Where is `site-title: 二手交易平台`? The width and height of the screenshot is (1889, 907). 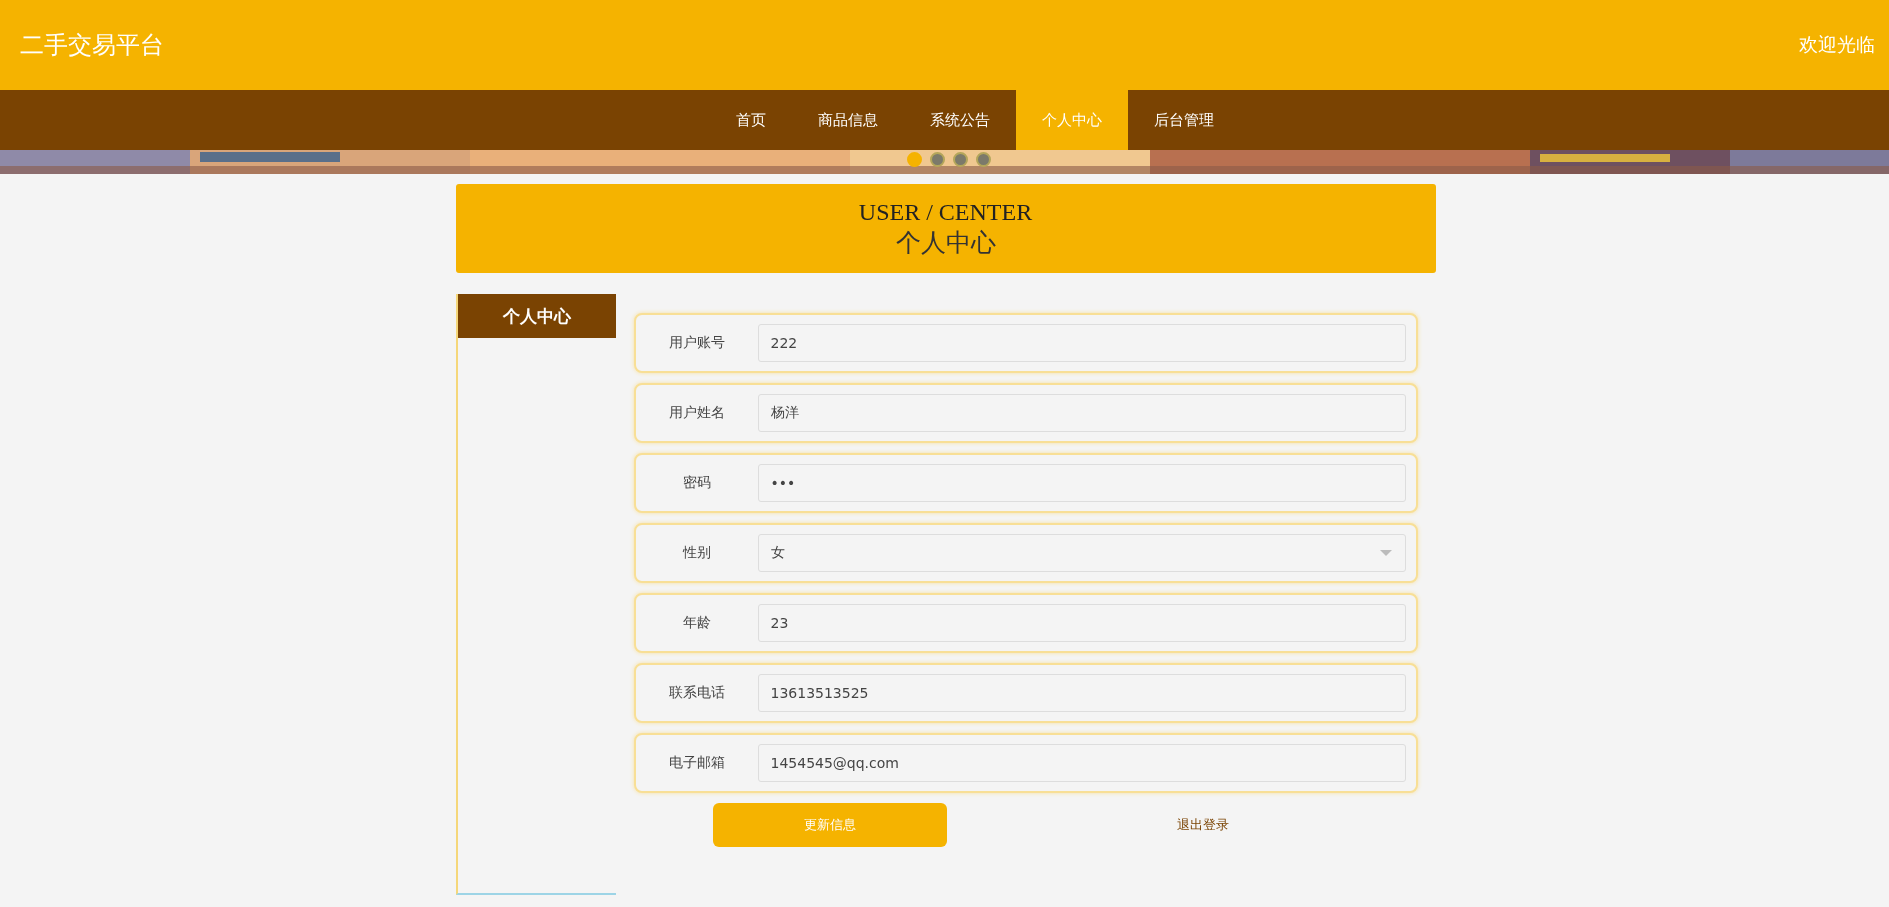
site-title: 二手交易平台 is located at coordinates (92, 45).